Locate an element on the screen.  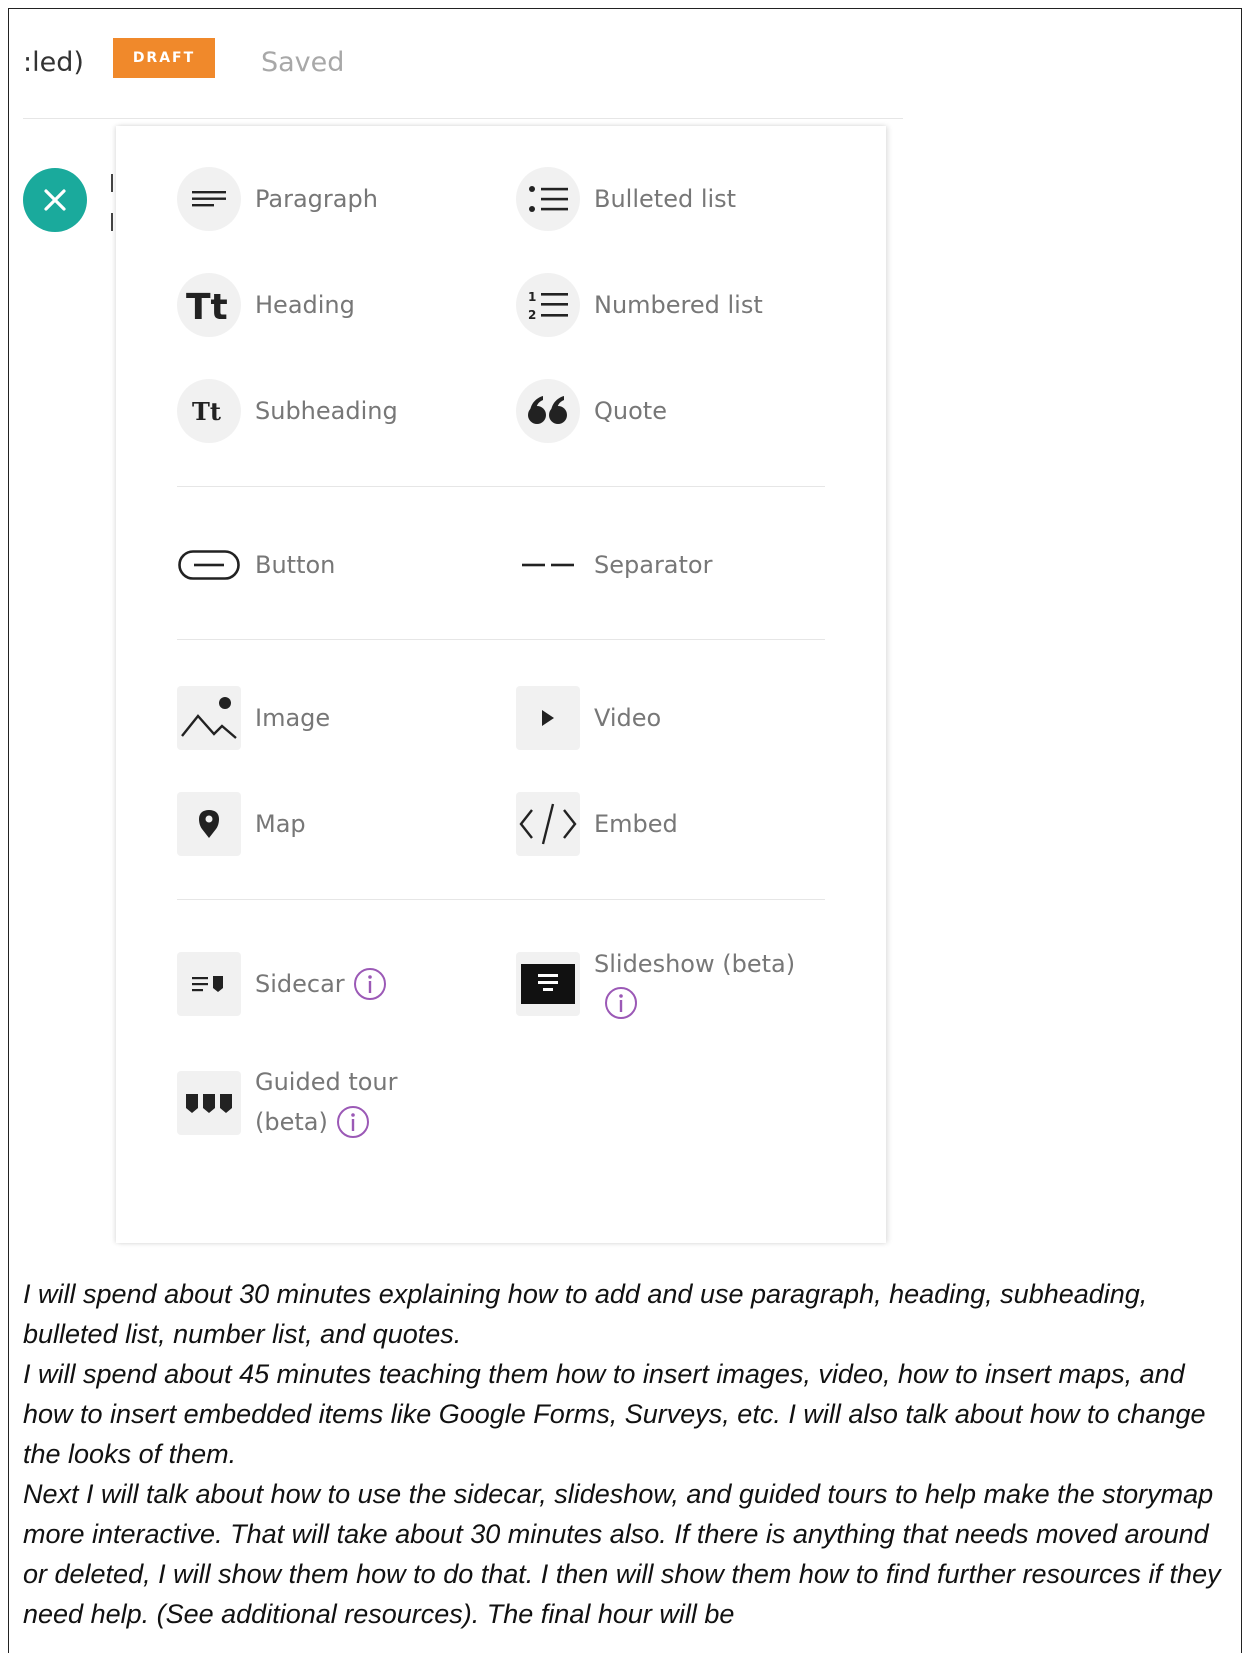
block-label: Video is located at coordinates (628, 718).